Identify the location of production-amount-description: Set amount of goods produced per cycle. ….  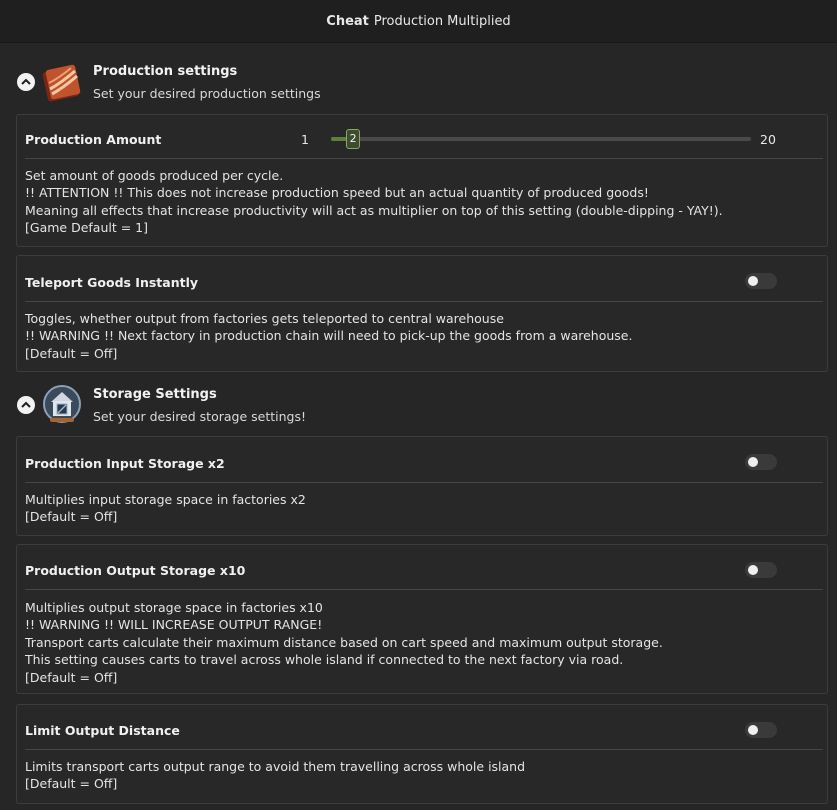
(422, 202).